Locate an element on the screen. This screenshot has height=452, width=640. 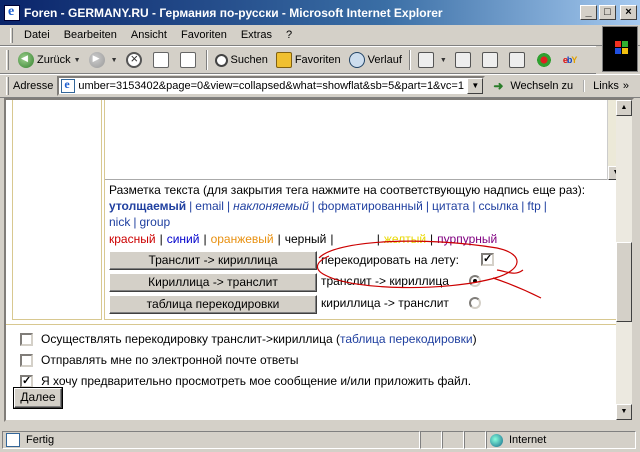
discuss-button is located at coordinates (518, 60).